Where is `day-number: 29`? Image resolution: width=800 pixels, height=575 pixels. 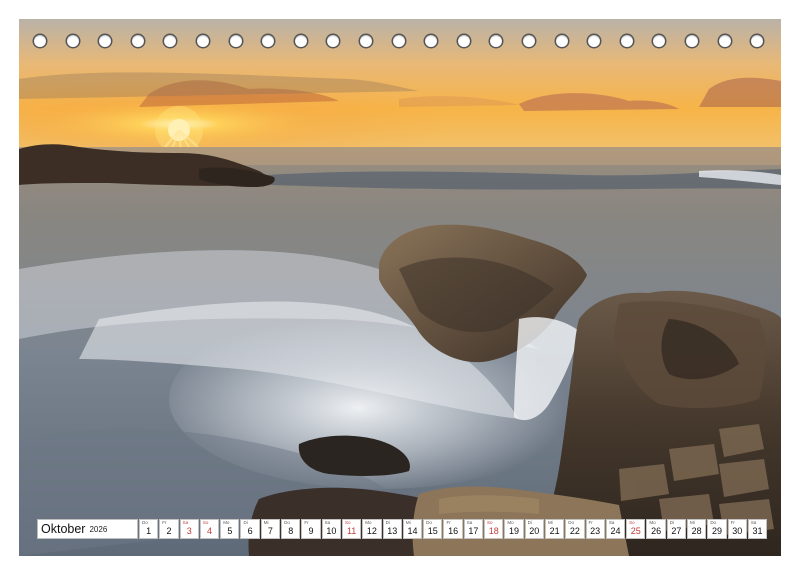 day-number: 29 is located at coordinates (716, 531).